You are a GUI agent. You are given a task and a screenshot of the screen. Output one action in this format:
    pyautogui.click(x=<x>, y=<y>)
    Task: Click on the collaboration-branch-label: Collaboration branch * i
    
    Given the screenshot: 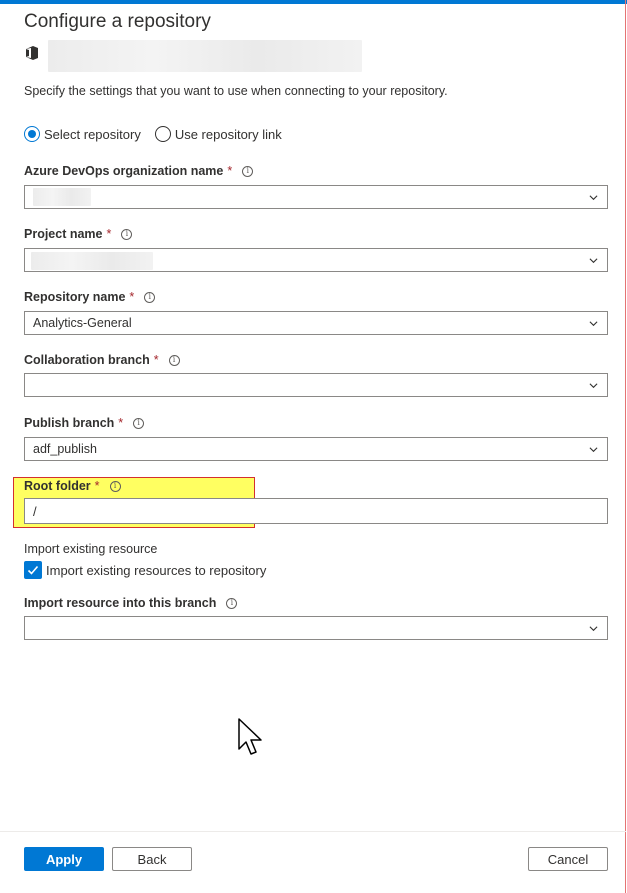 What is the action you would take?
    pyautogui.click(x=102, y=360)
    